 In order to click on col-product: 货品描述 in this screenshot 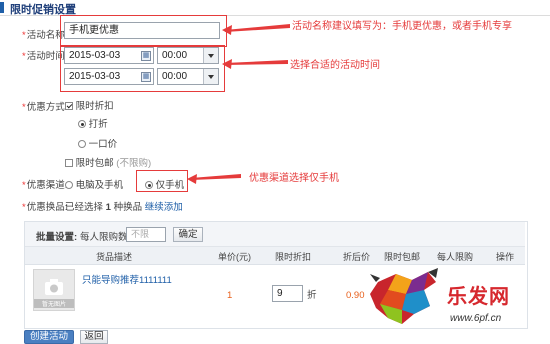, I will do `click(114, 257)`.